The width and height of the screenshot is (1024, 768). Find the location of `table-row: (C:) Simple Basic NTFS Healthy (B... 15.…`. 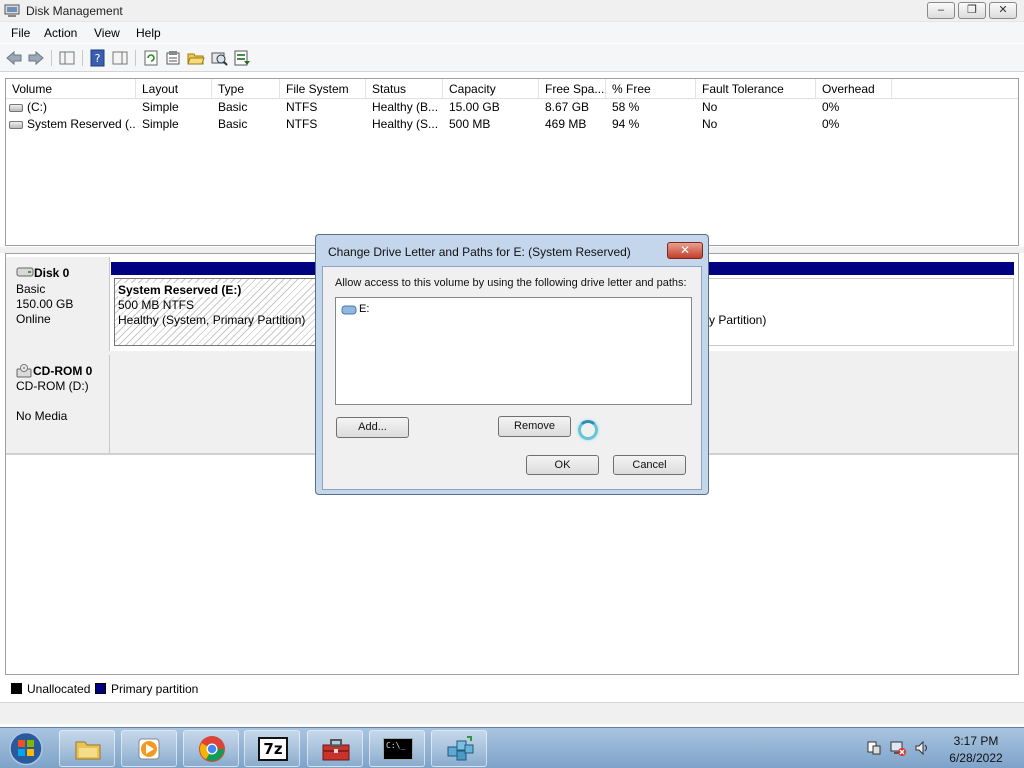

table-row: (C:) Simple Basic NTFS Healthy (B... 15.… is located at coordinates (512, 107).